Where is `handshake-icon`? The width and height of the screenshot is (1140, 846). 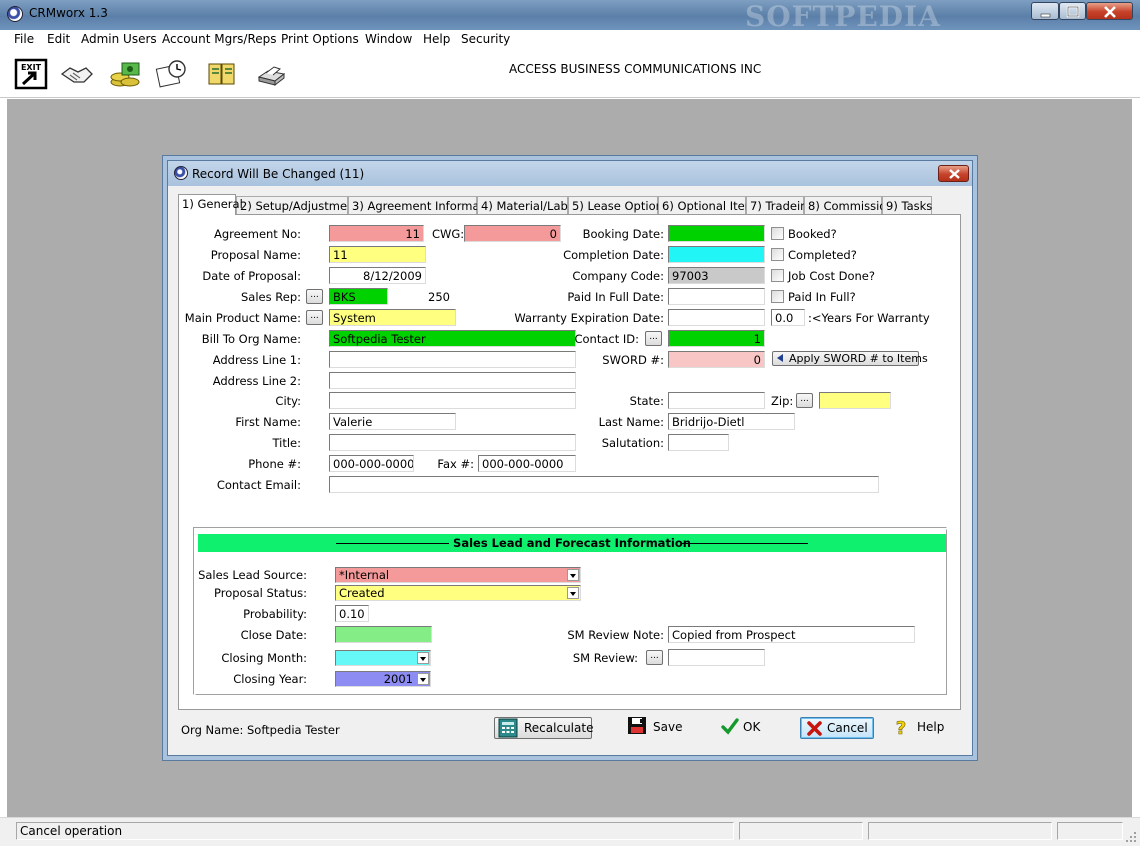
handshake-icon is located at coordinates (77, 74).